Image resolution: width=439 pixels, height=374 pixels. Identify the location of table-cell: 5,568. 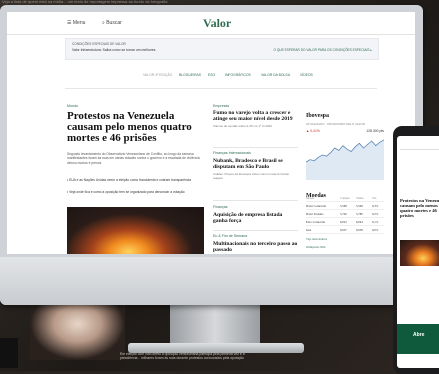
(343, 206).